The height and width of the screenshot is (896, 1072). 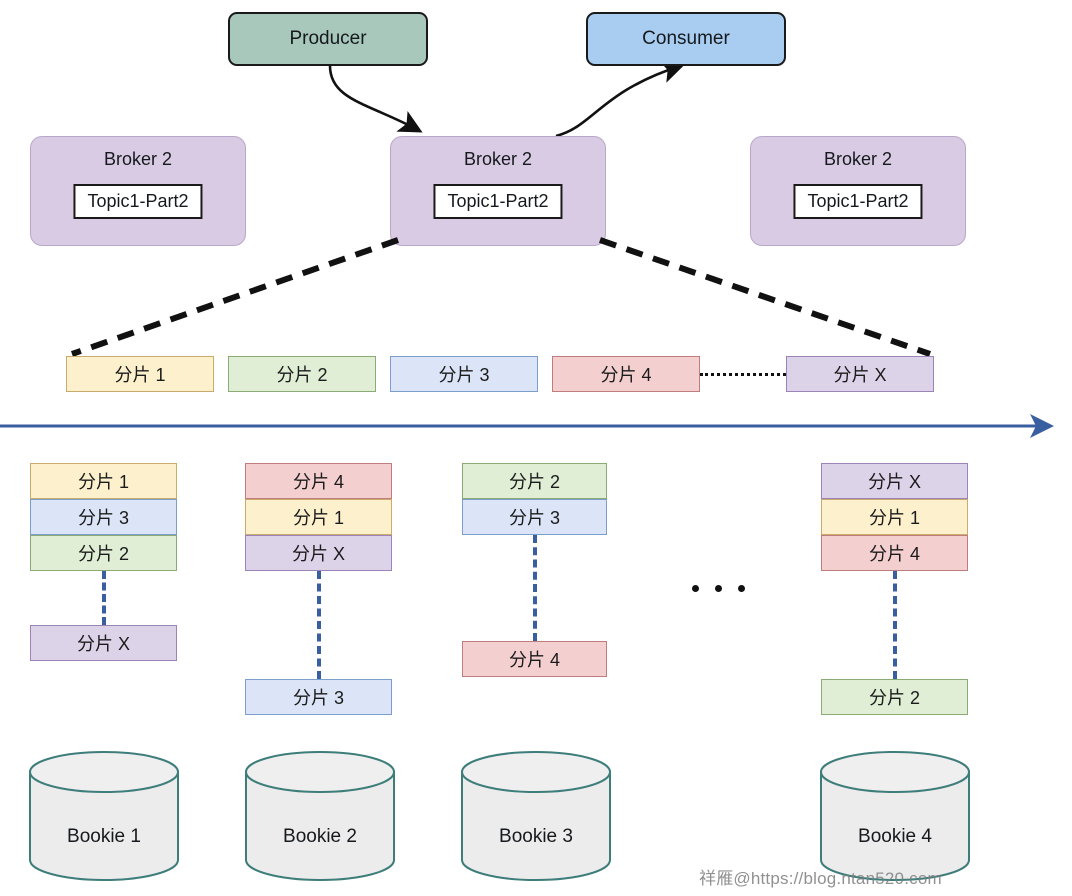 I want to click on shard-row-dotted-connector, so click(x=743, y=374).